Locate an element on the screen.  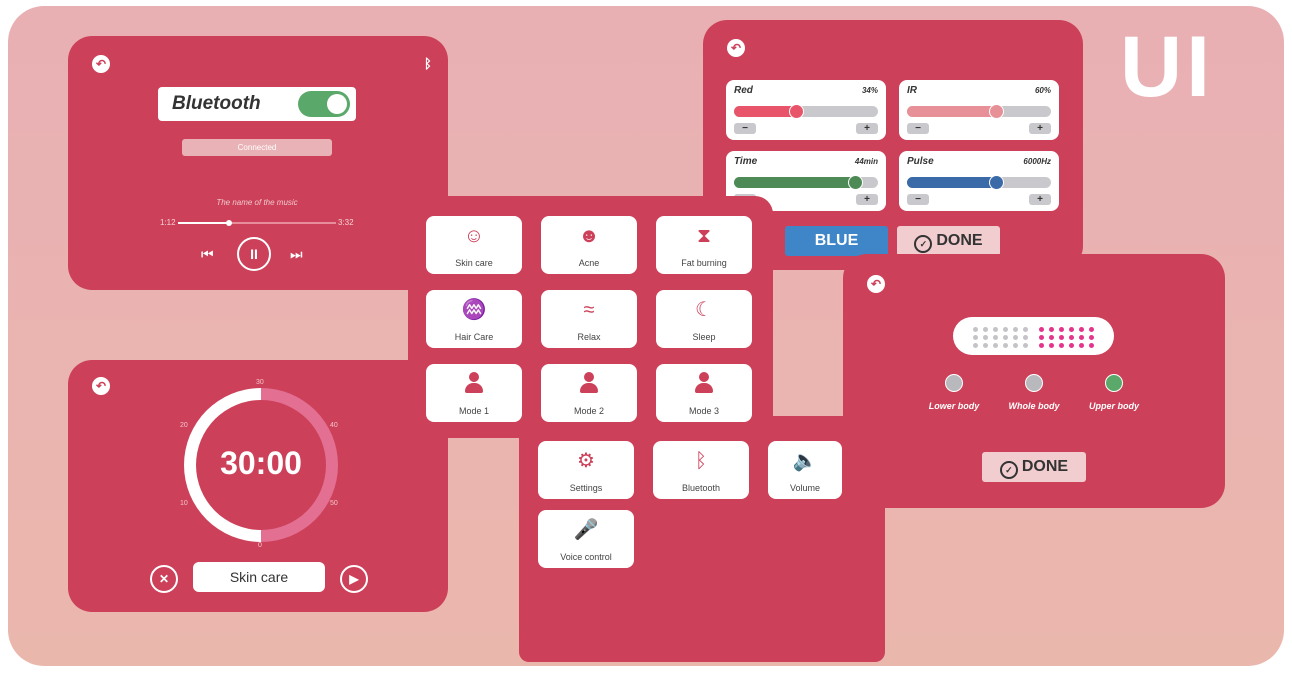
mode-button: Mode 3 is located at coordinates (704, 393).